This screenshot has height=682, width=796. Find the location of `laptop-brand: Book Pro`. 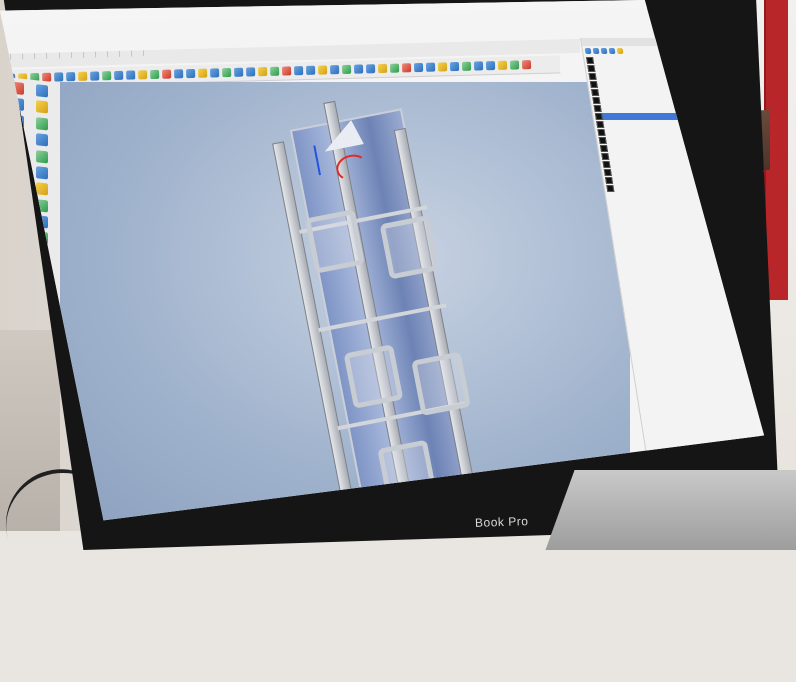

laptop-brand: Book Pro is located at coordinates (502, 522).